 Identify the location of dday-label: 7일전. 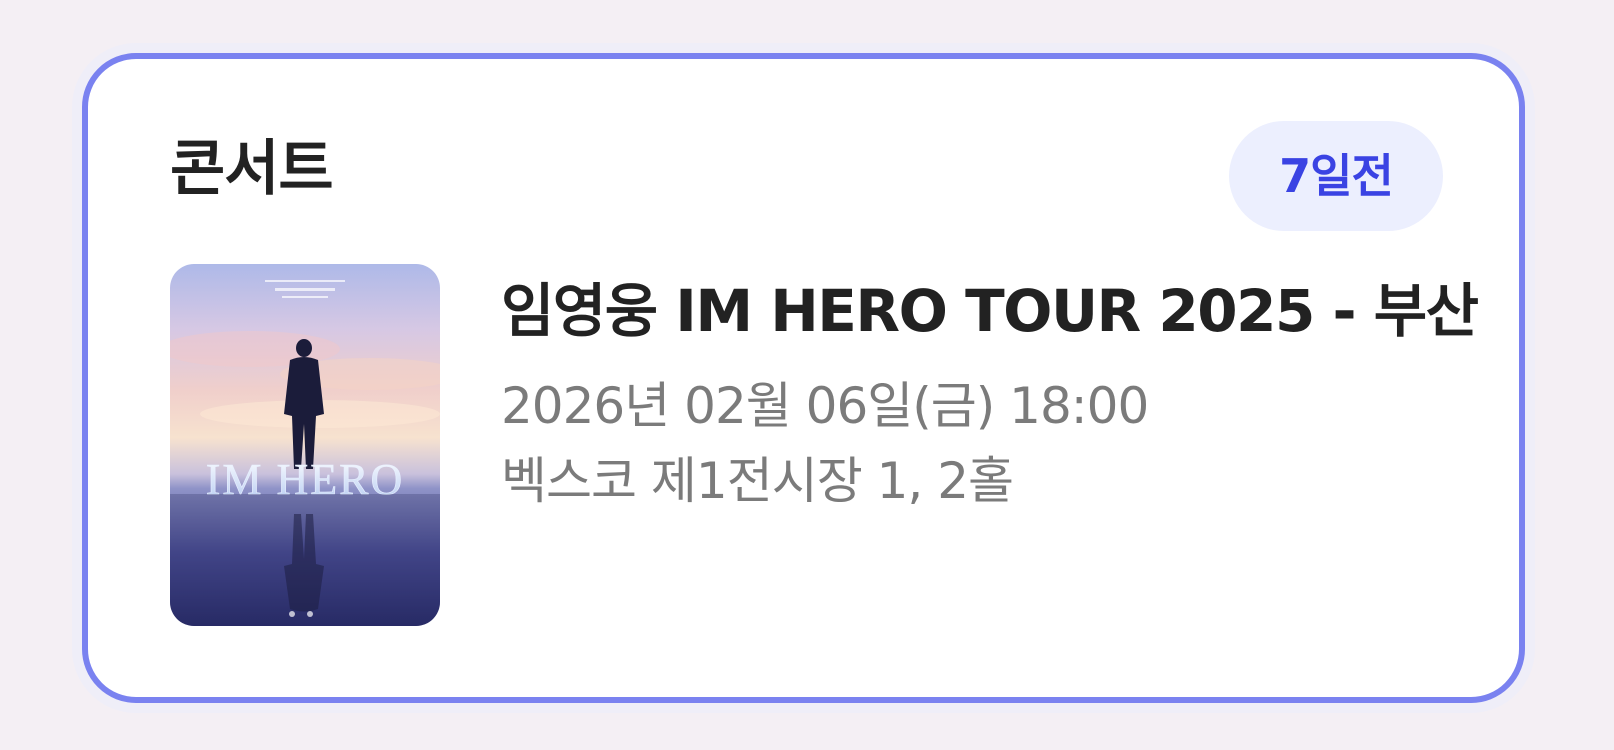
(1336, 176).